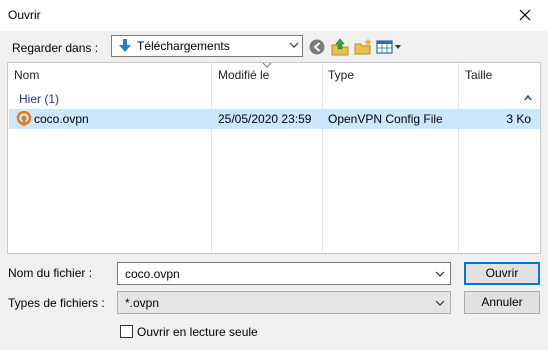 The height and width of the screenshot is (350, 548). I want to click on new-folder-icon, so click(363, 47).